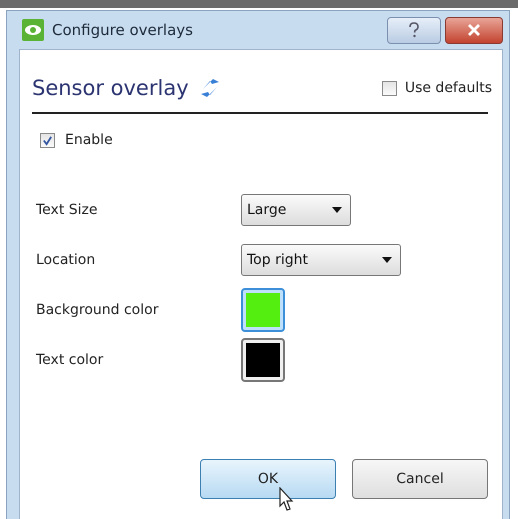  I want to click on help-button, so click(414, 30).